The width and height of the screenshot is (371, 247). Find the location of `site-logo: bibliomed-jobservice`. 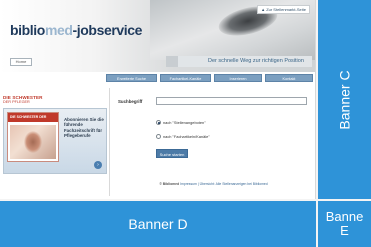

site-logo: bibliomed-jobservice is located at coordinates (76, 30).